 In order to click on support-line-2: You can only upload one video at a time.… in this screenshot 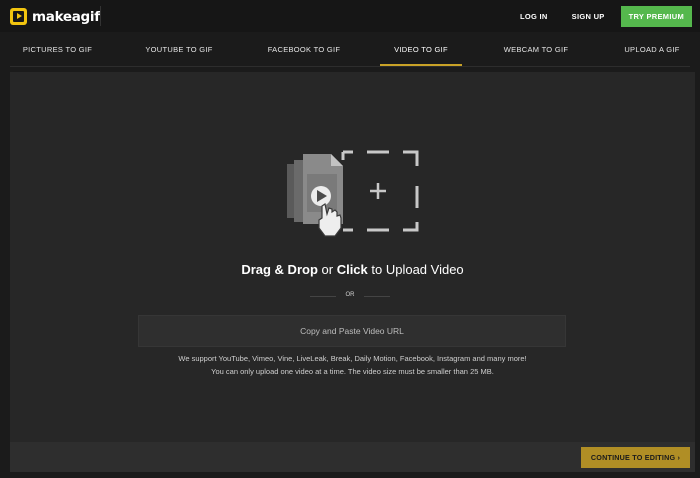, I will do `click(352, 371)`.